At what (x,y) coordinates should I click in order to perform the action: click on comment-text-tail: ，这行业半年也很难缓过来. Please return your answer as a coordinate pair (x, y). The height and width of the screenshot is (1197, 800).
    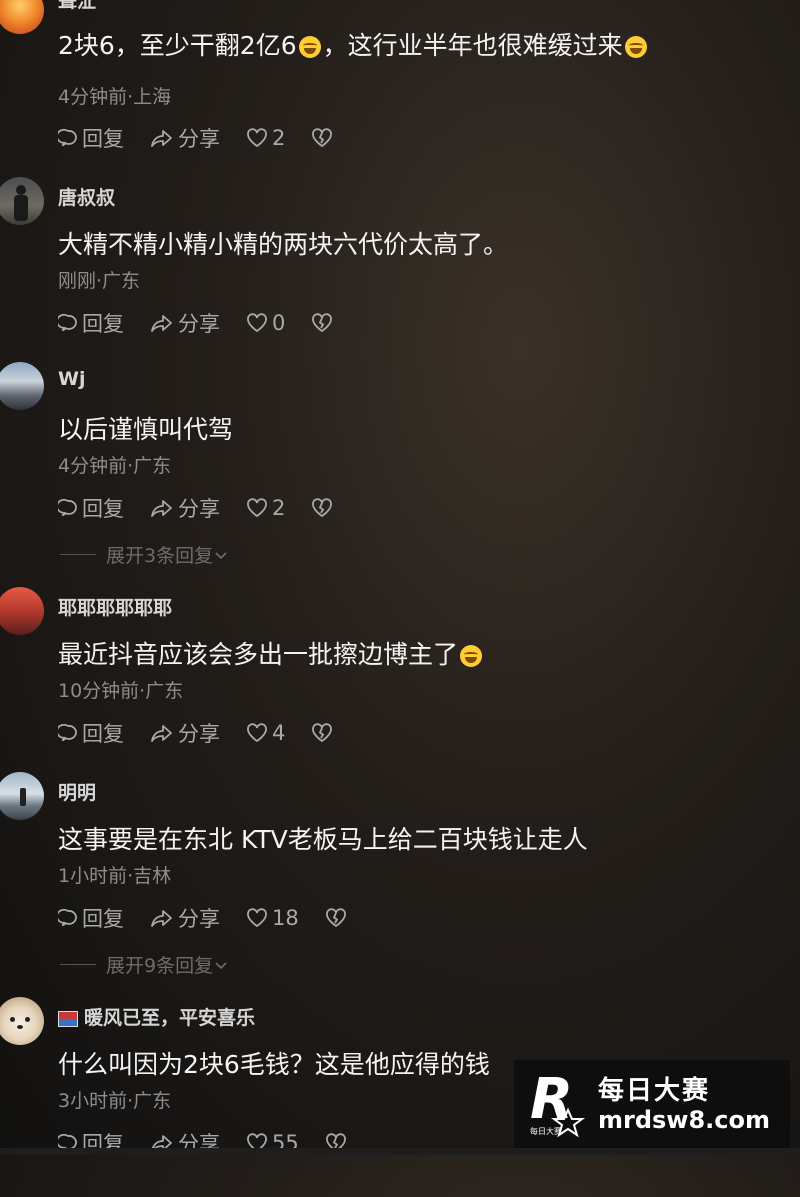
    Looking at the image, I should click on (472, 45).